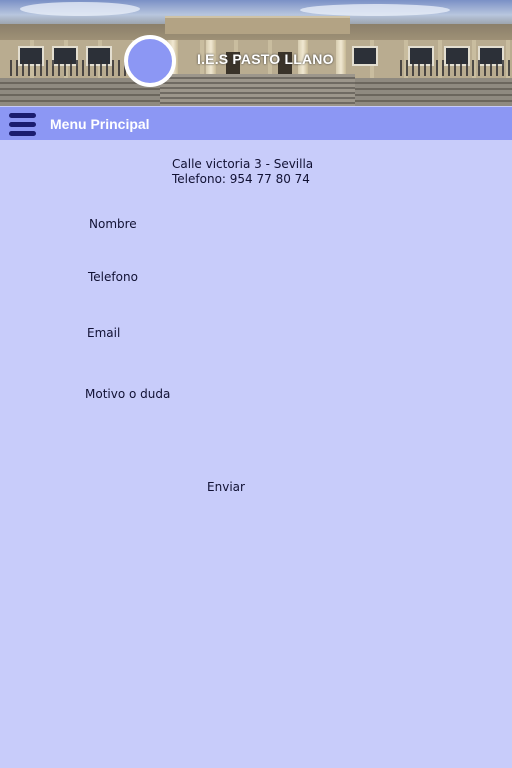 The width and height of the screenshot is (512, 768). Describe the element at coordinates (365, 56) in the screenshot. I see `building-window` at that location.